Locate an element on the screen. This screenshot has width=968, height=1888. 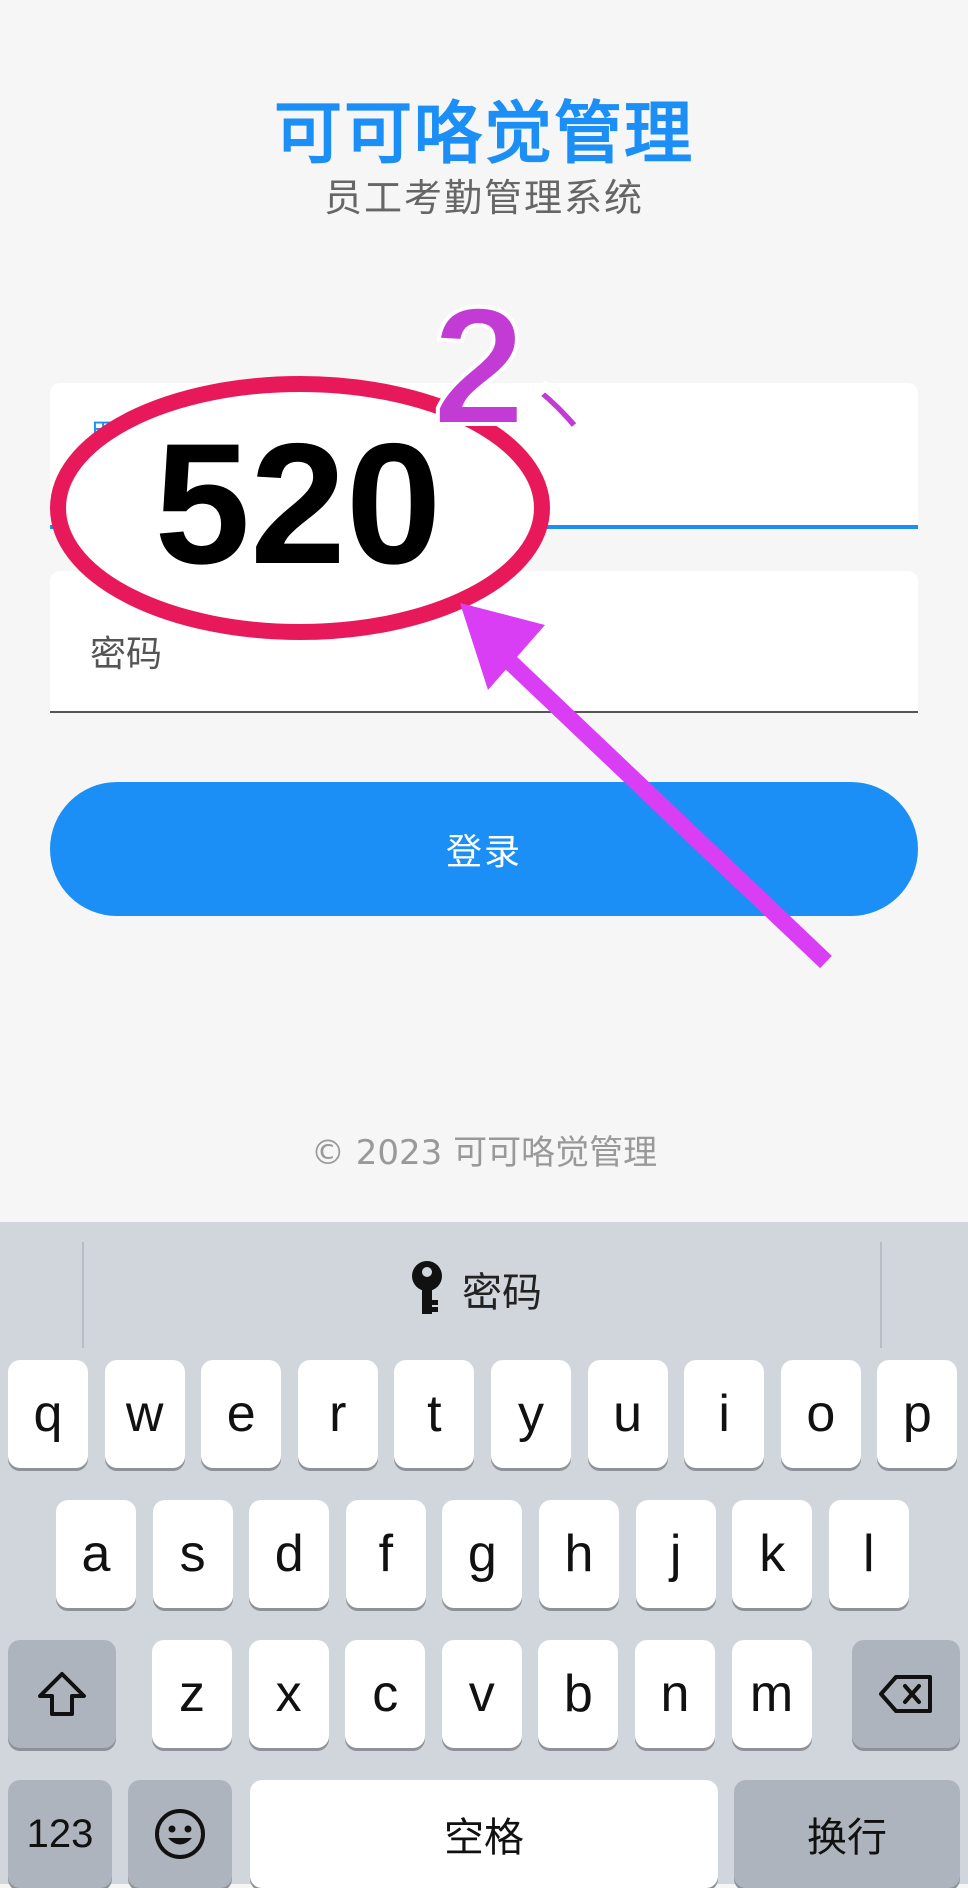
key-n: n is located at coordinates (675, 1694).